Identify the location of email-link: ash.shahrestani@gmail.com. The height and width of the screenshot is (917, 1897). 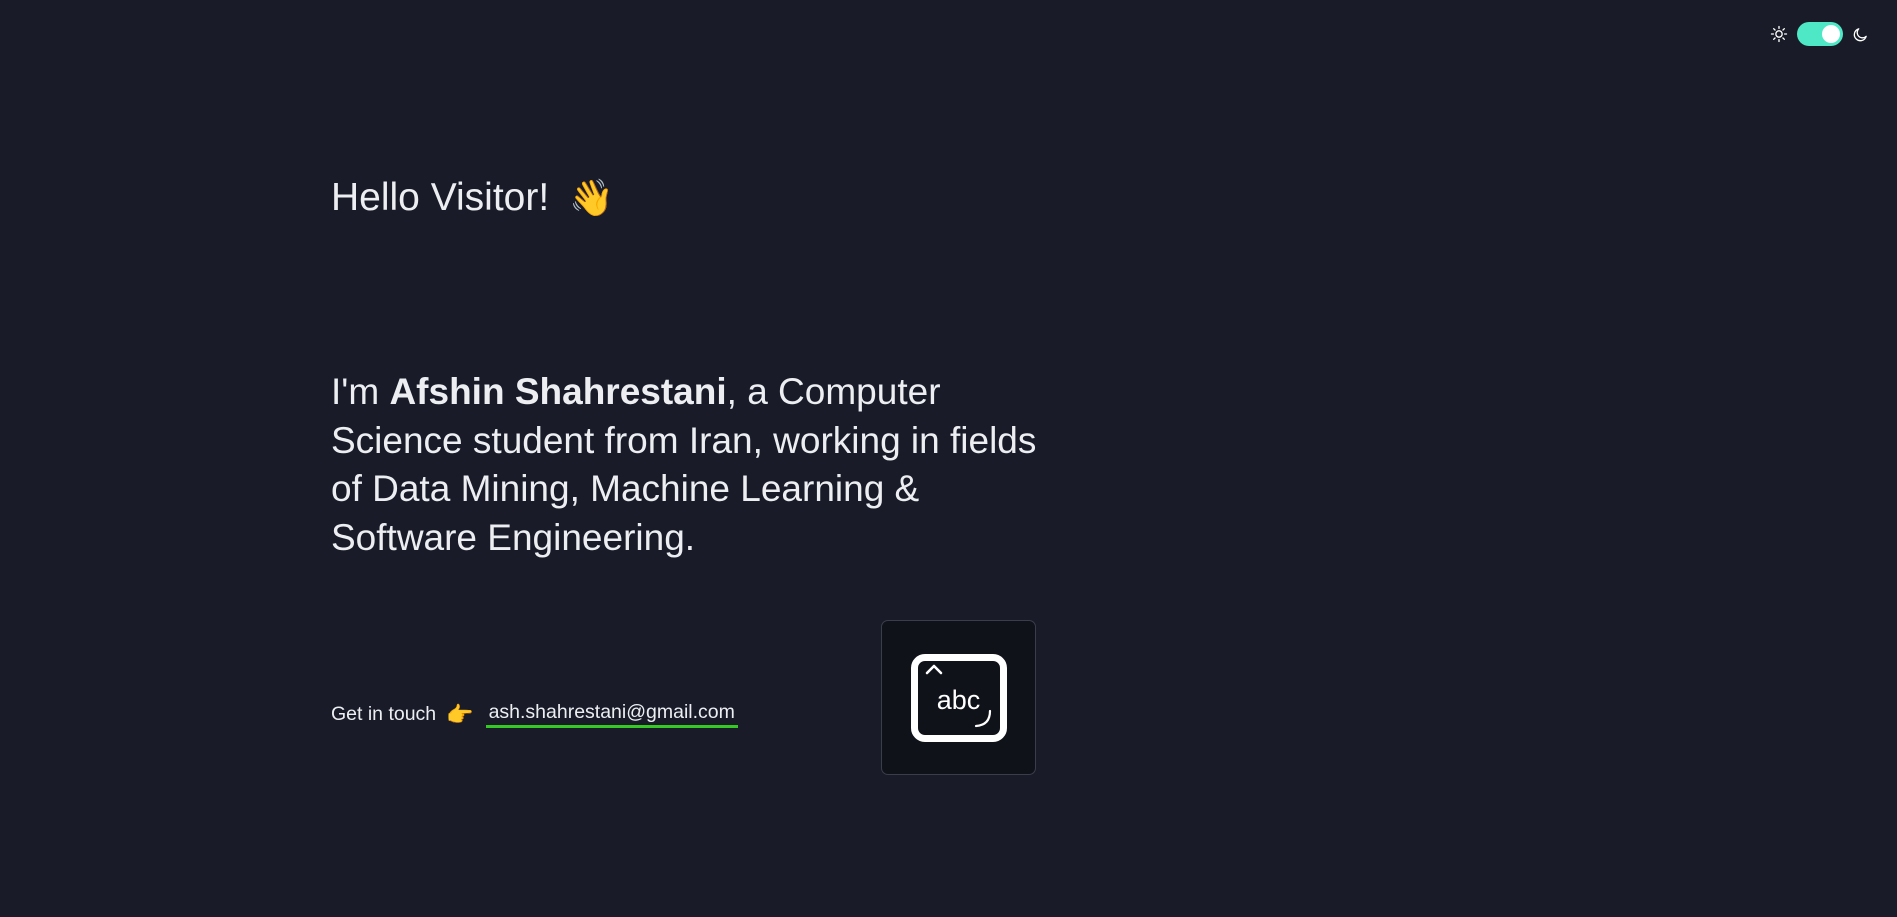
(611, 714).